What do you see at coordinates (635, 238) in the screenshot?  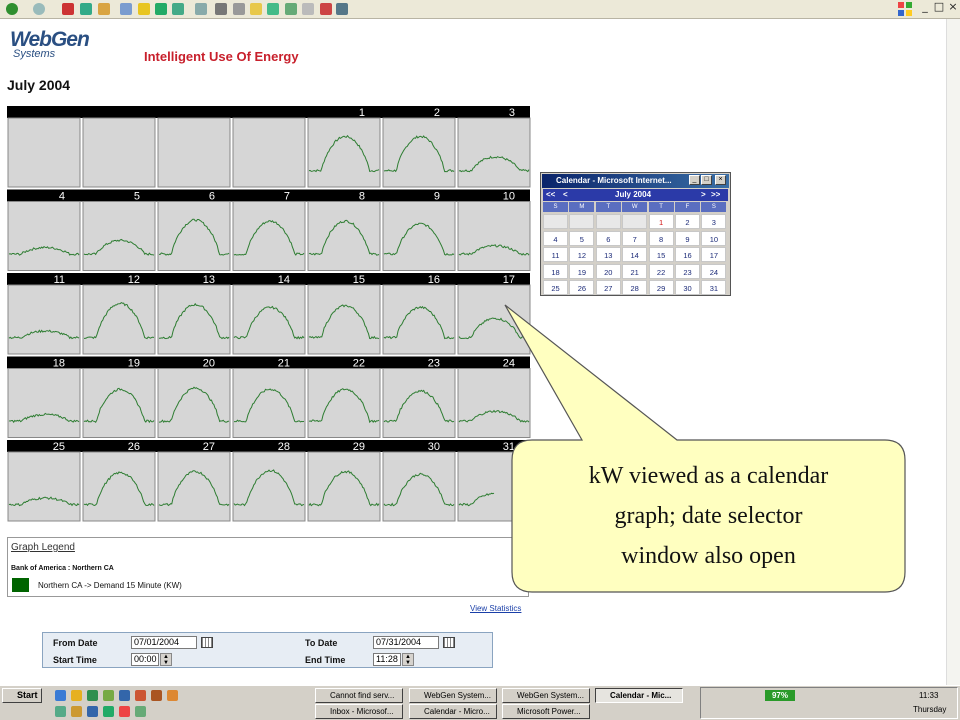 I see `popup-day-cell: 7` at bounding box center [635, 238].